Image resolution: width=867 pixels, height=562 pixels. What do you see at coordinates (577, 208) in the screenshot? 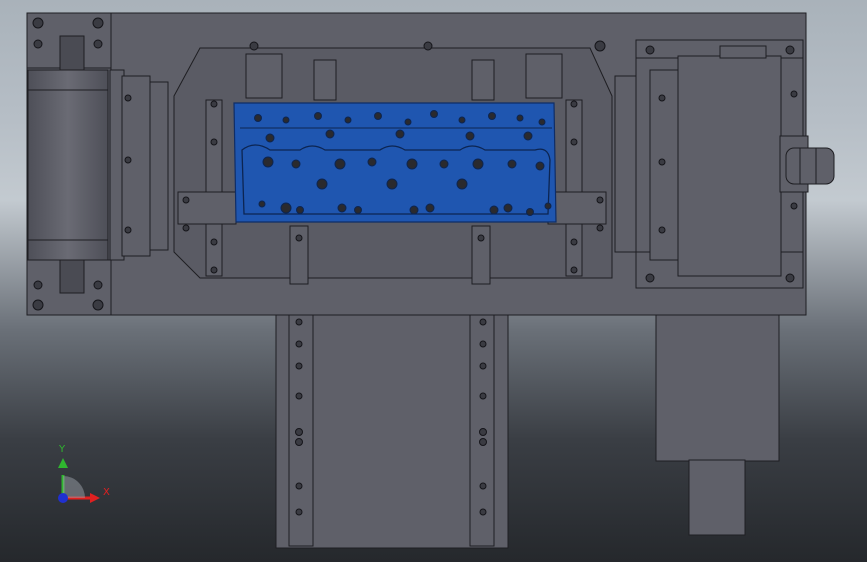
I see `side-clamp-right` at bounding box center [577, 208].